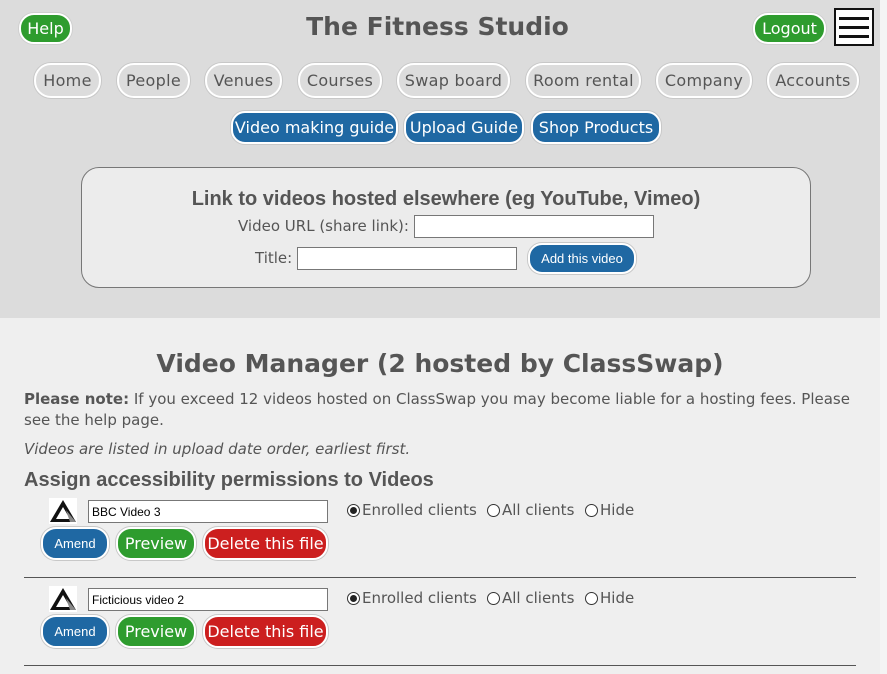 This screenshot has width=887, height=674. I want to click on nav-accounts: Accounts, so click(813, 80).